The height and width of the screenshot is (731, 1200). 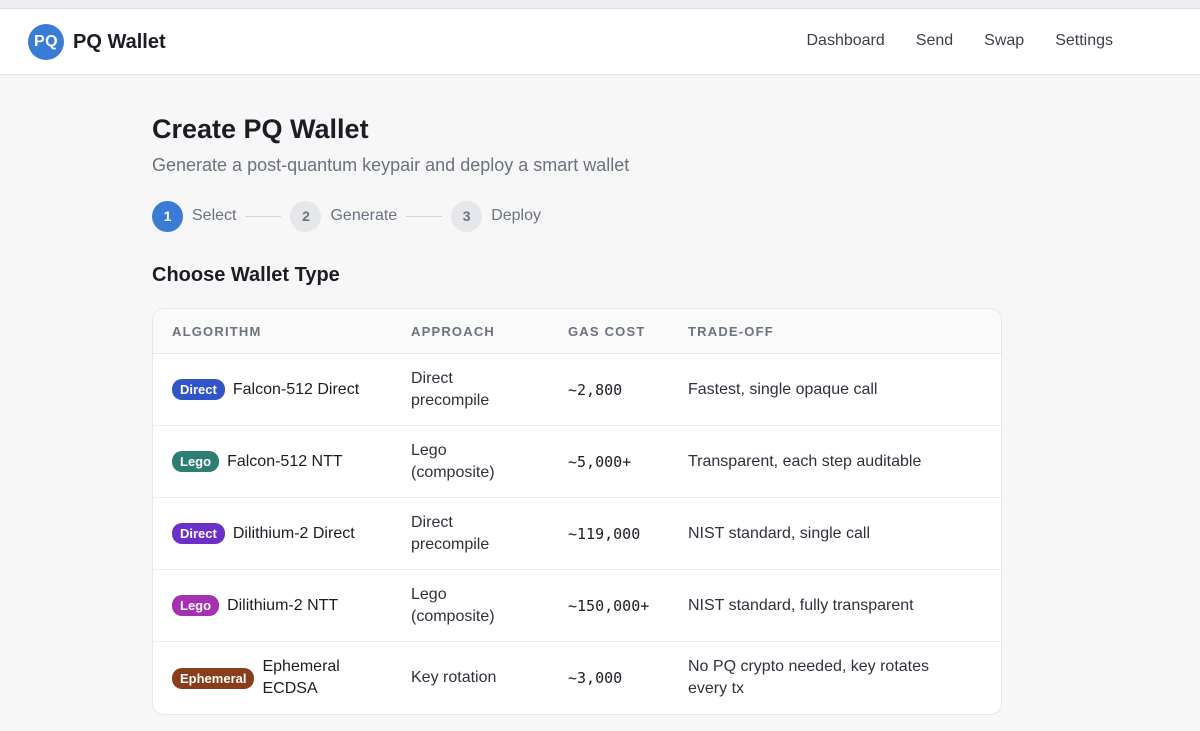 What do you see at coordinates (846, 41) in the screenshot?
I see `nav-dashboard: Dashboard` at bounding box center [846, 41].